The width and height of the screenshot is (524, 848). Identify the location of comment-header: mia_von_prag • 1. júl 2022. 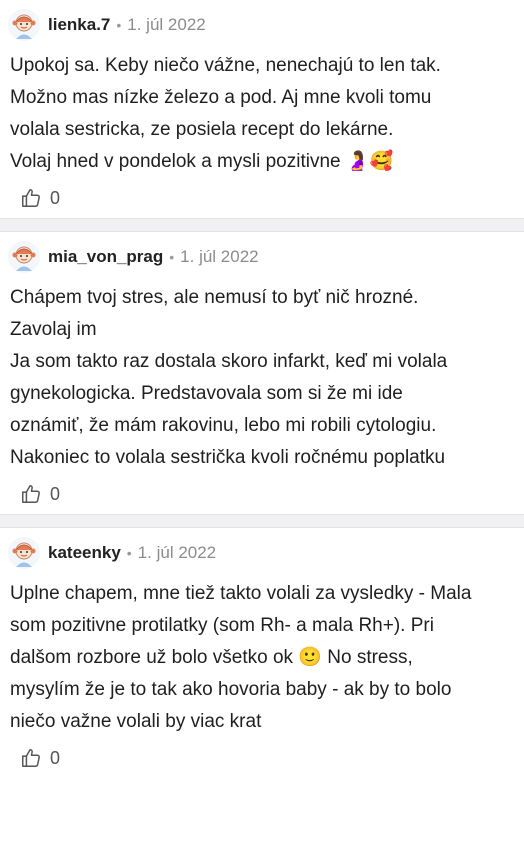
(262, 257).